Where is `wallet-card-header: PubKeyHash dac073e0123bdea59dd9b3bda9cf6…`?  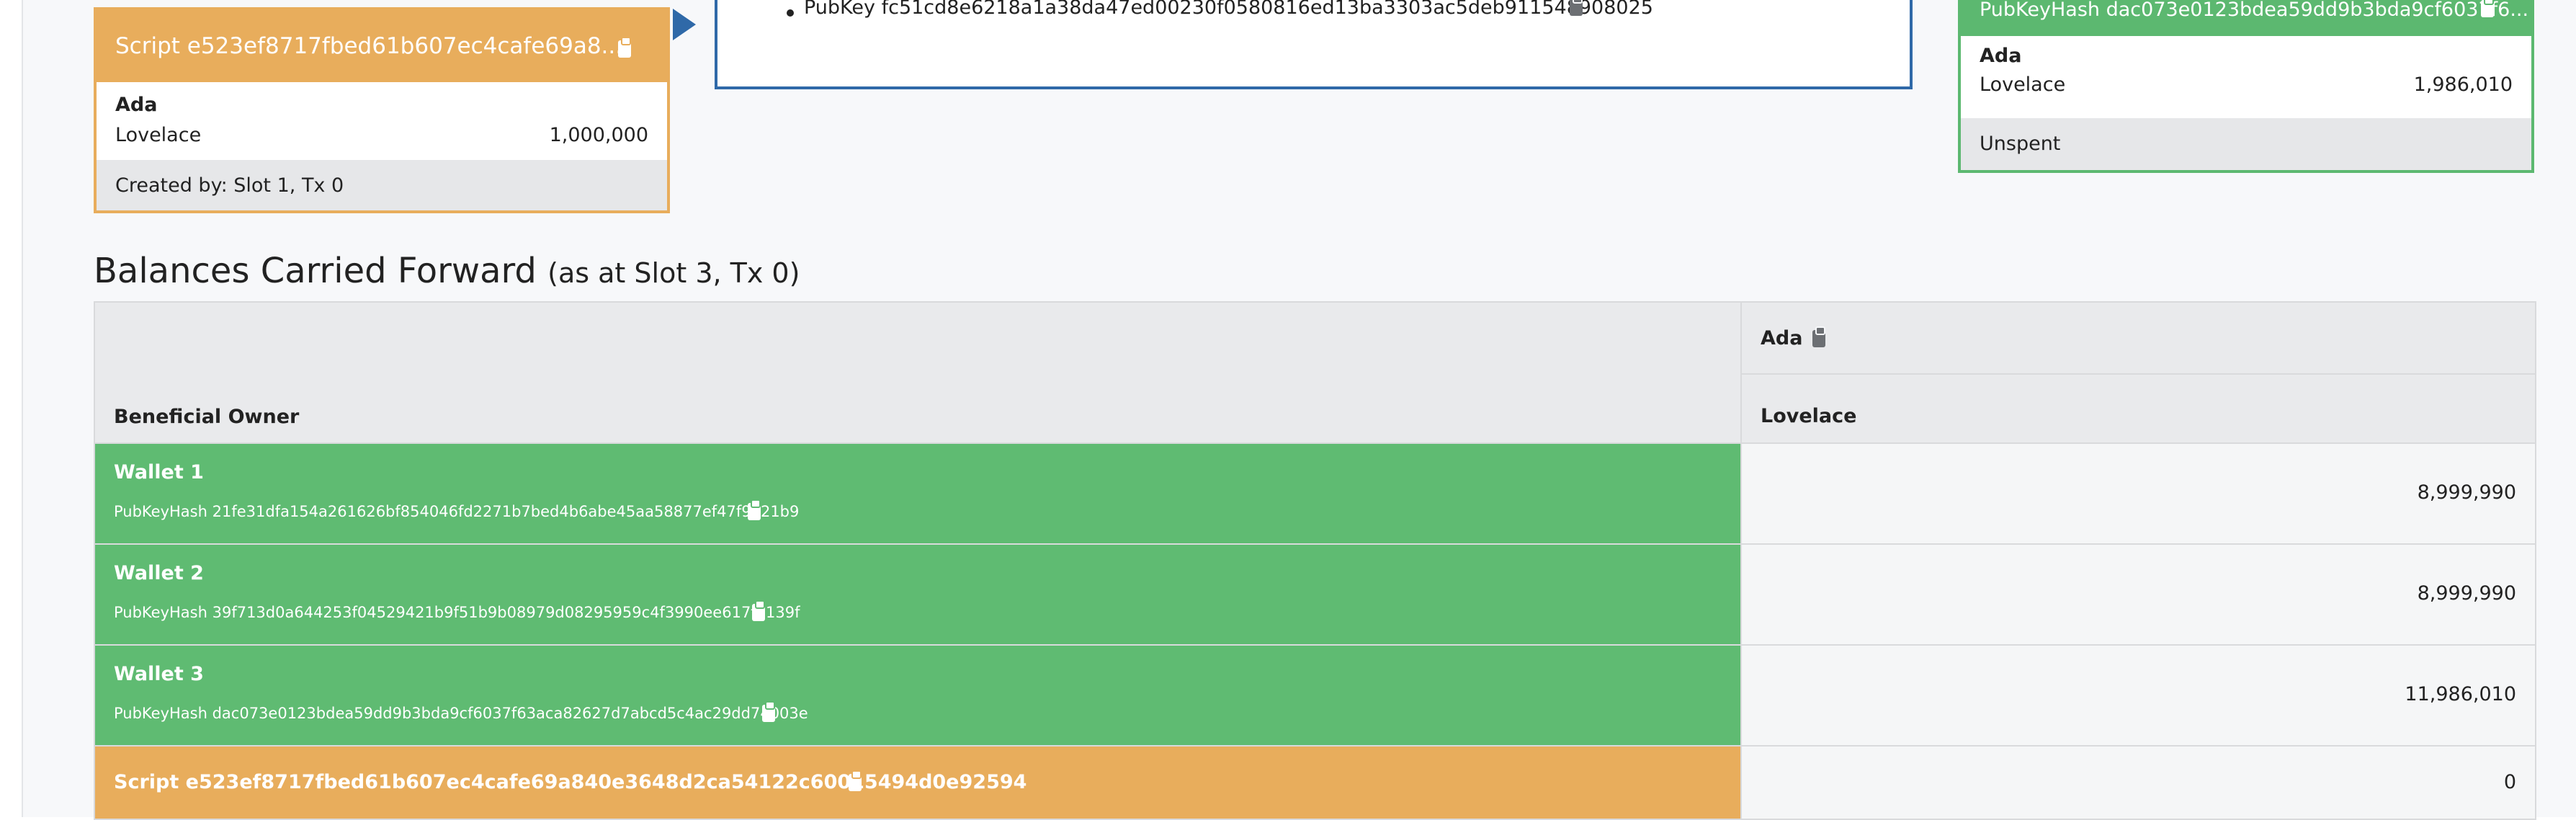
wallet-card-header: PubKeyHash dac073e0123bdea59dd9b3bda9cf6… is located at coordinates (2246, 18).